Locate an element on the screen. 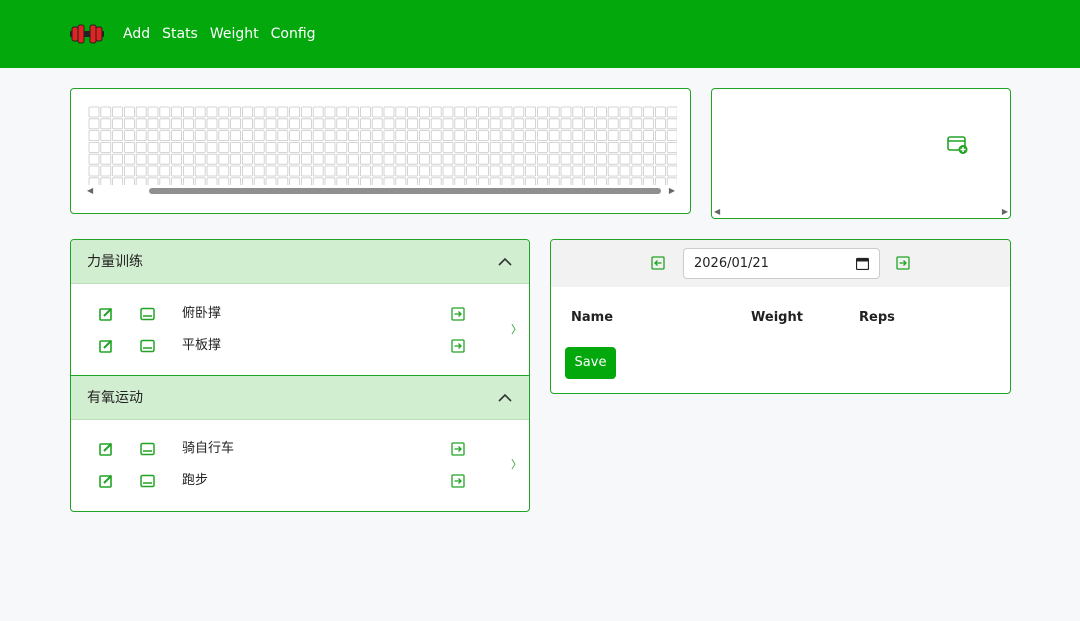  save-button: Save is located at coordinates (590, 363).